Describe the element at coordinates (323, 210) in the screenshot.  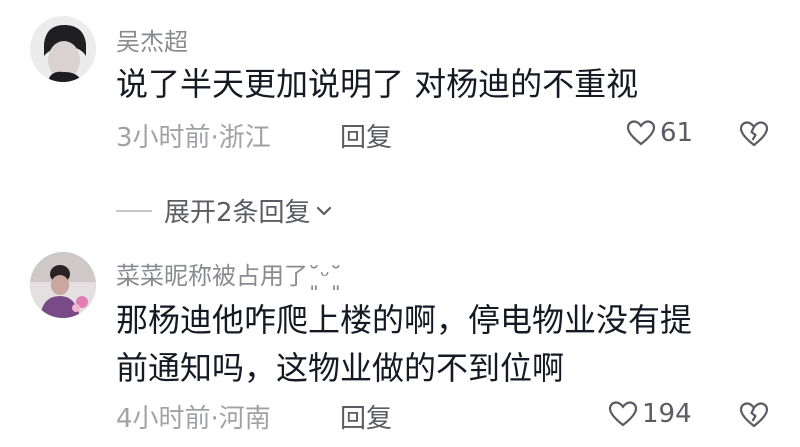
I see `chevron-down-icon` at that location.